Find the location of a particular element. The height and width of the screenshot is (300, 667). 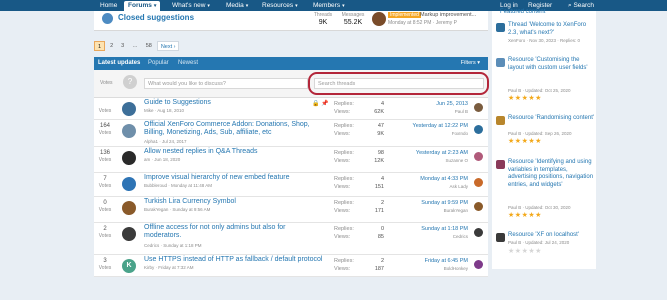

last-post-date: Monday at 4:33 PM is located at coordinates (429, 179).